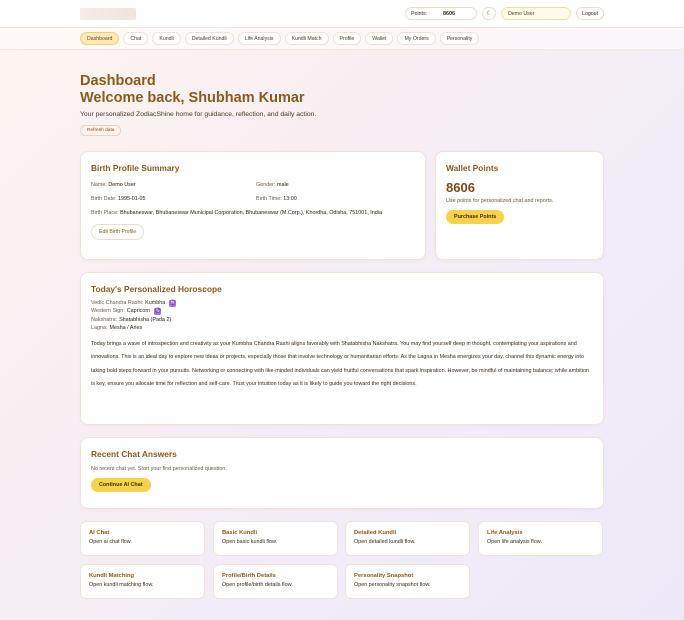 This screenshot has height=620, width=684. I want to click on birth-place-label: Birth Place:, so click(105, 213).